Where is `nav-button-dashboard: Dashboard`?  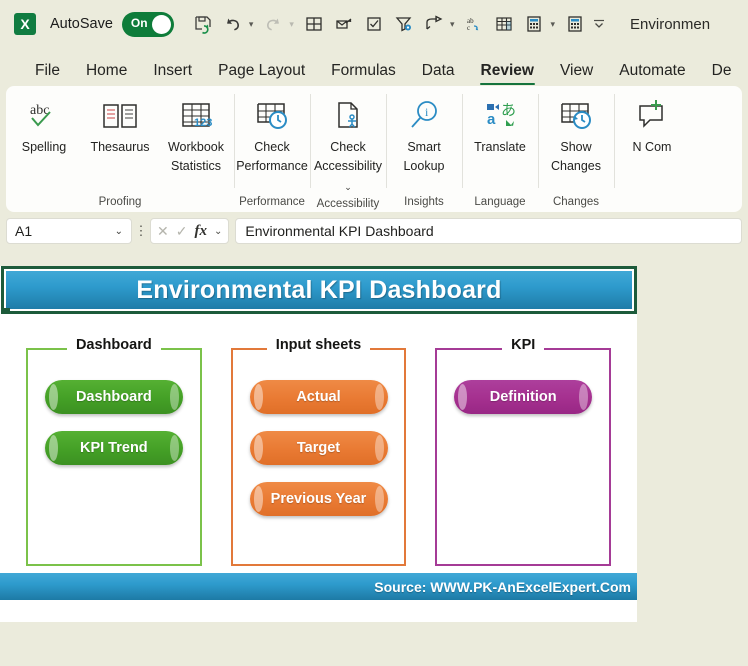
nav-button-dashboard: Dashboard is located at coordinates (113, 397).